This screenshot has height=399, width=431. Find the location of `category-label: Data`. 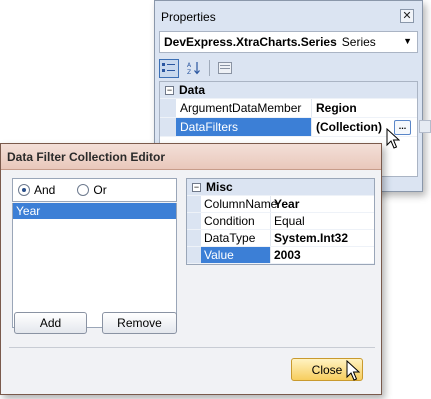

category-label: Data is located at coordinates (192, 90).